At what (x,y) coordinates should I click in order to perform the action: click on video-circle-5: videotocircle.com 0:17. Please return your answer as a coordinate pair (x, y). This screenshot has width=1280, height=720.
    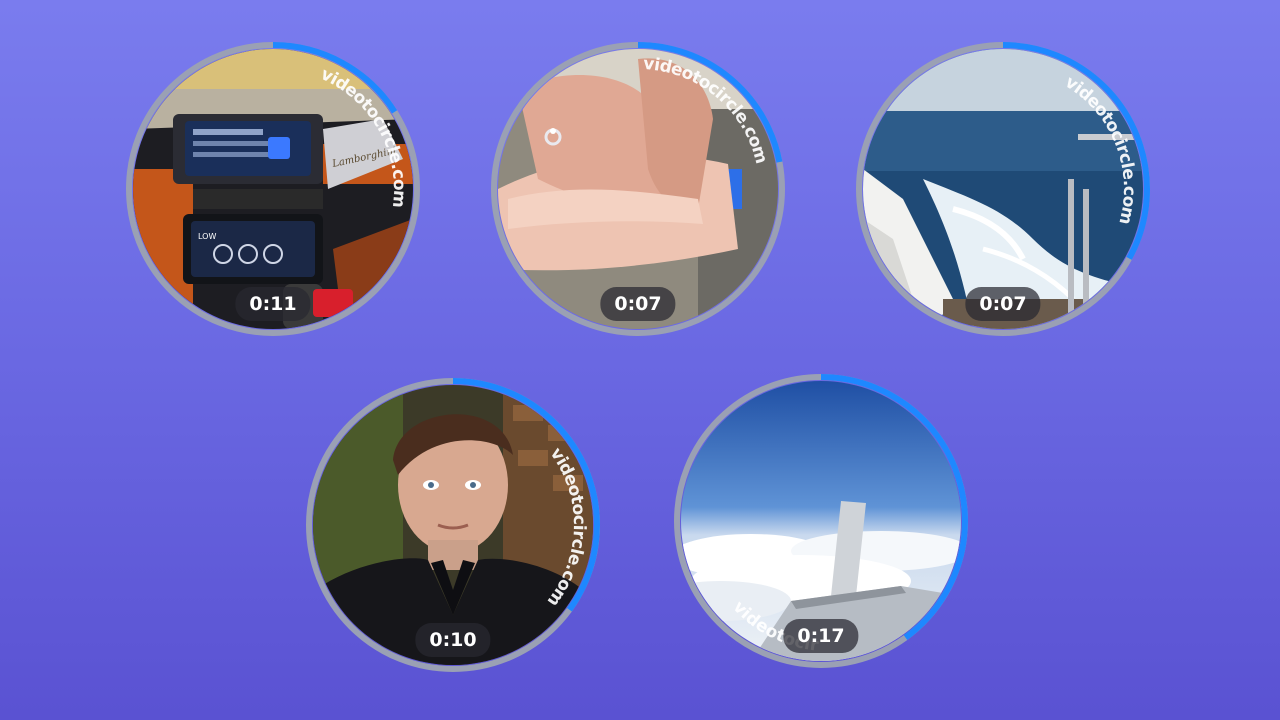
    Looking at the image, I should click on (821, 521).